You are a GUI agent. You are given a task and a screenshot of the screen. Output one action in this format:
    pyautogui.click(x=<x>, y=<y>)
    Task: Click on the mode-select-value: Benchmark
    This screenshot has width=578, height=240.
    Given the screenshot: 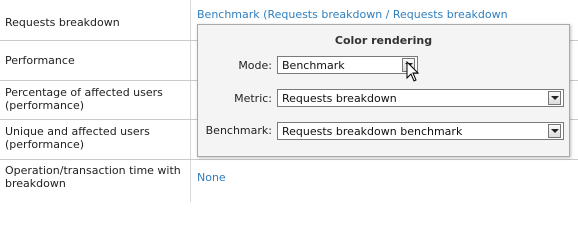 What is the action you would take?
    pyautogui.click(x=313, y=65)
    